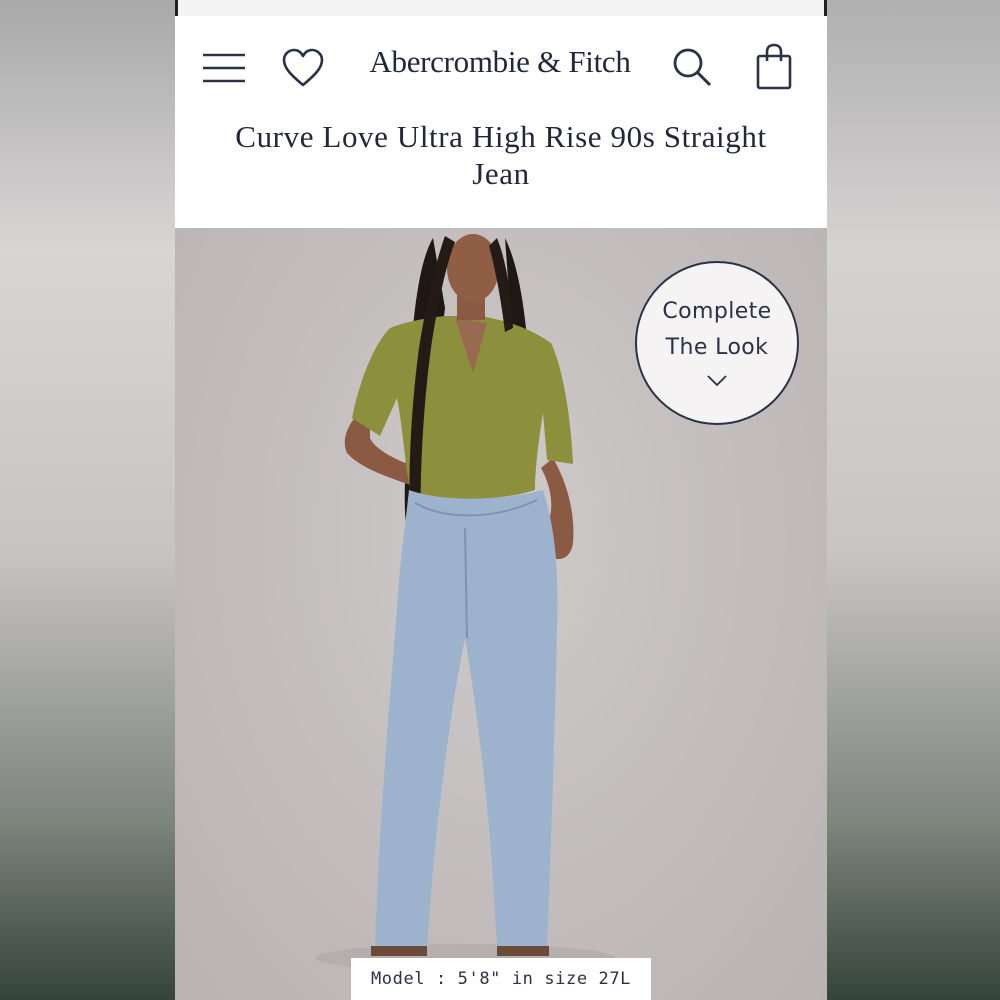  What do you see at coordinates (501, 979) in the screenshot?
I see `model-size-caption: Model : 5'8" in size 27L` at bounding box center [501, 979].